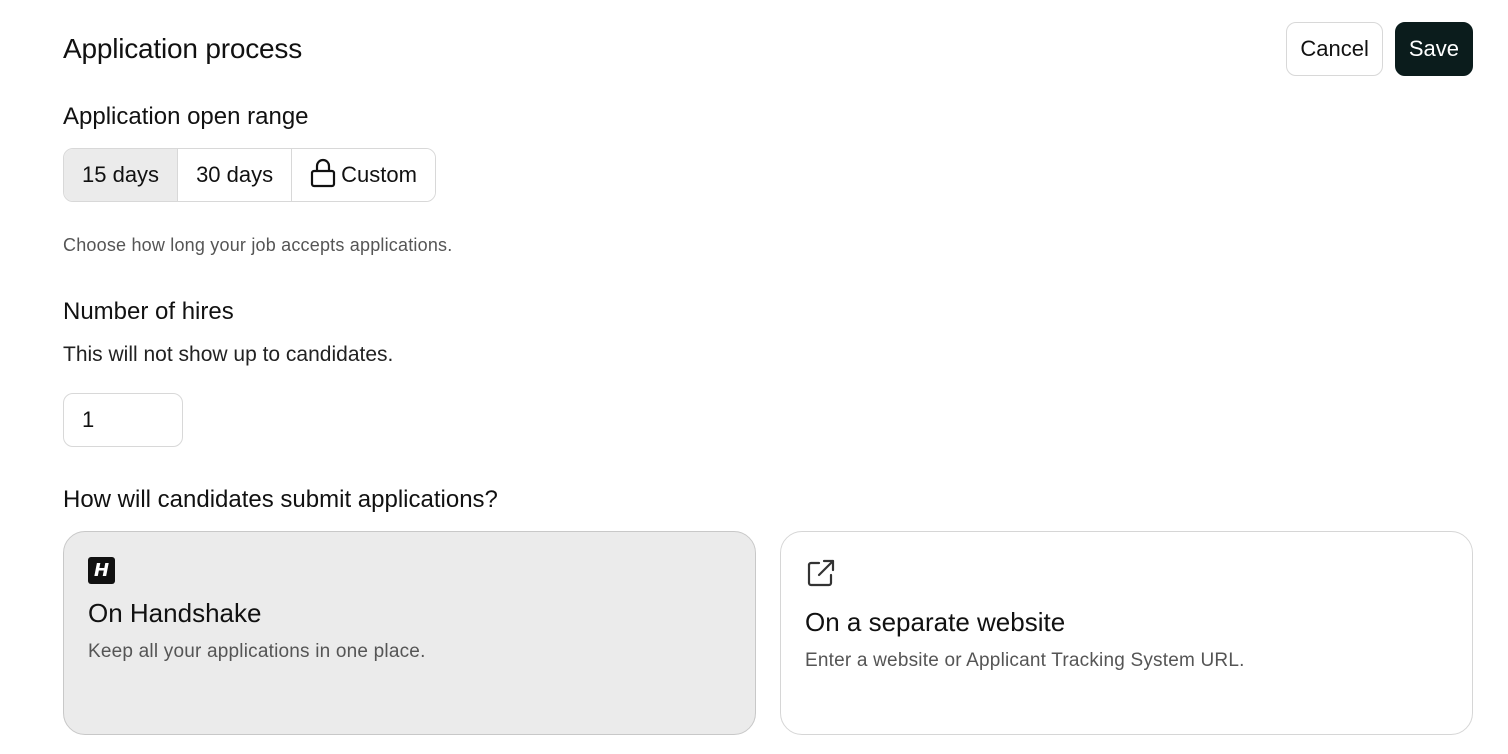  What do you see at coordinates (175, 613) in the screenshot?
I see `card-title: On Handshake` at bounding box center [175, 613].